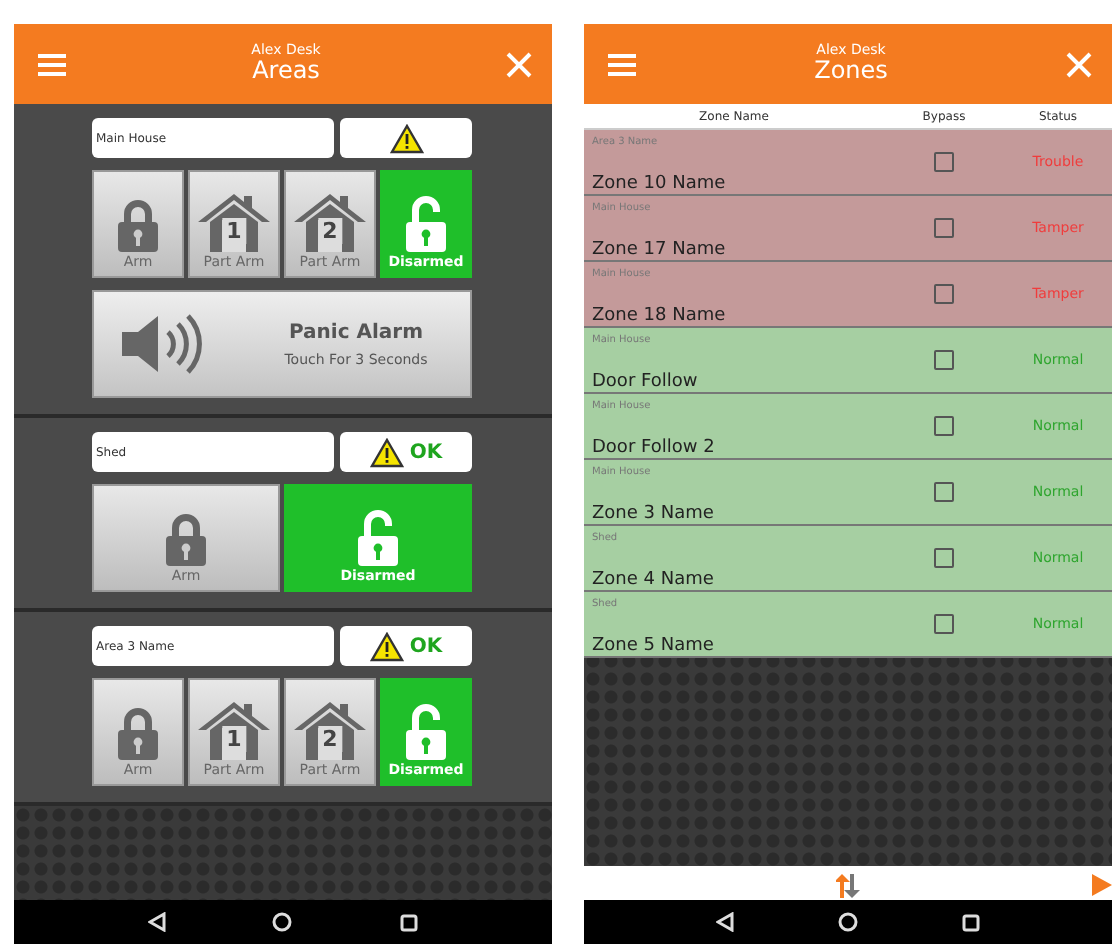 This screenshot has height=944, width=1112. Describe the element at coordinates (848, 885) in the screenshot. I see `sort-arrows-icon` at that location.